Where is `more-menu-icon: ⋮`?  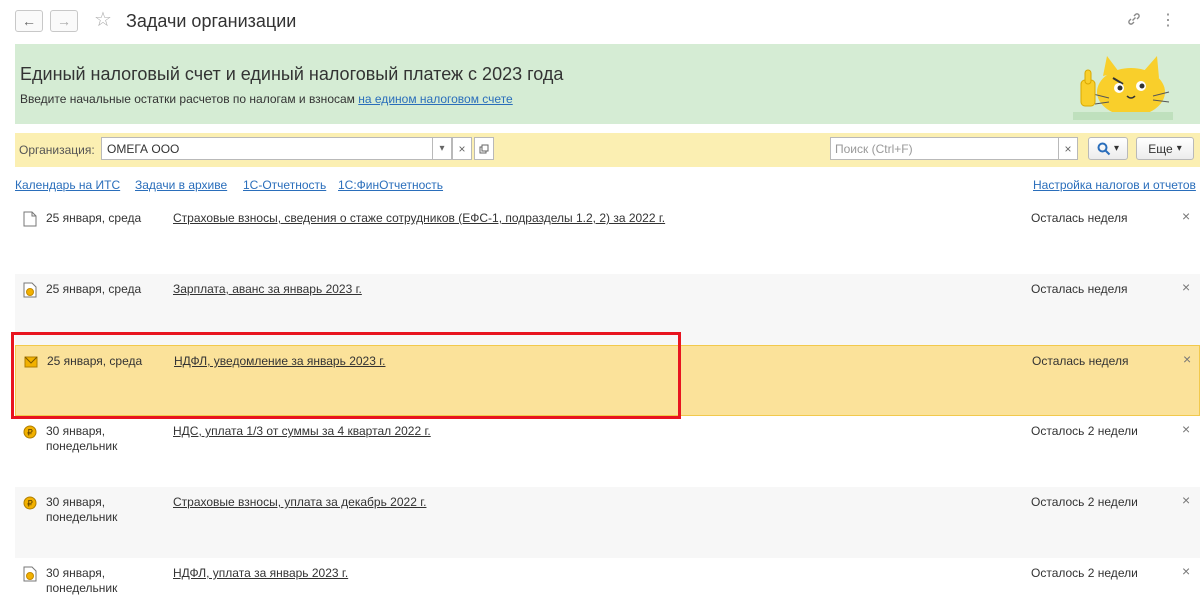 more-menu-icon: ⋮ is located at coordinates (1168, 20).